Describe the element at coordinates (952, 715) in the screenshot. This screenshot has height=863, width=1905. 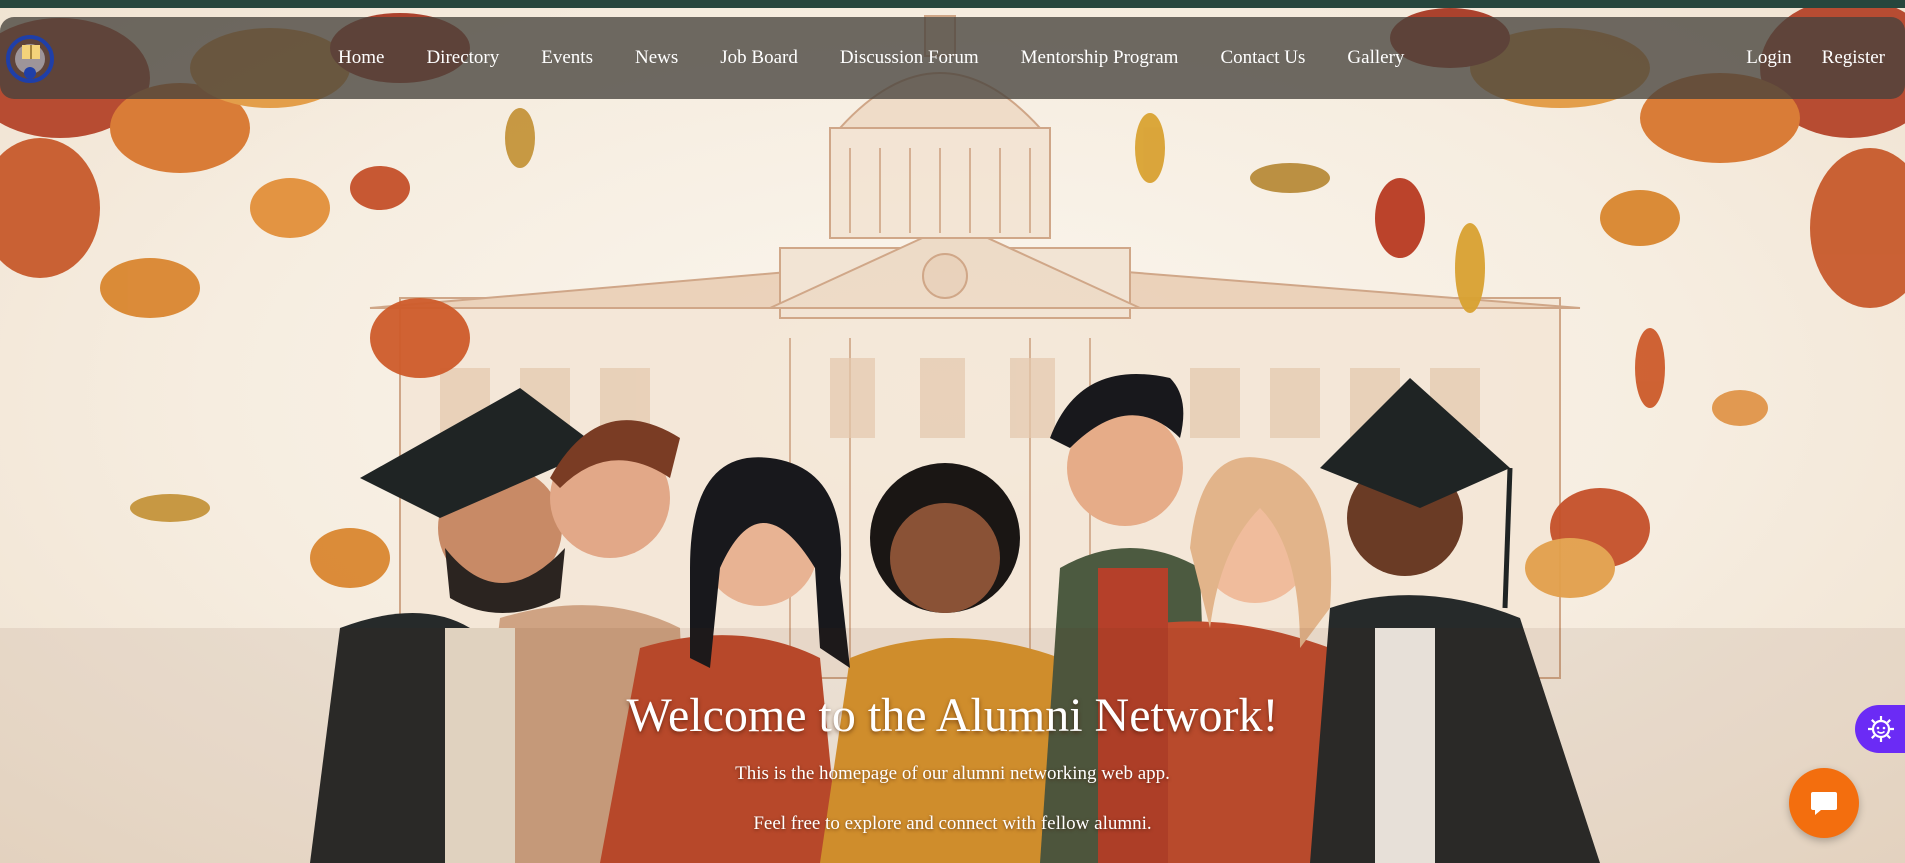
I see `welcome-title: Welcome to the Alumni Network!` at that location.